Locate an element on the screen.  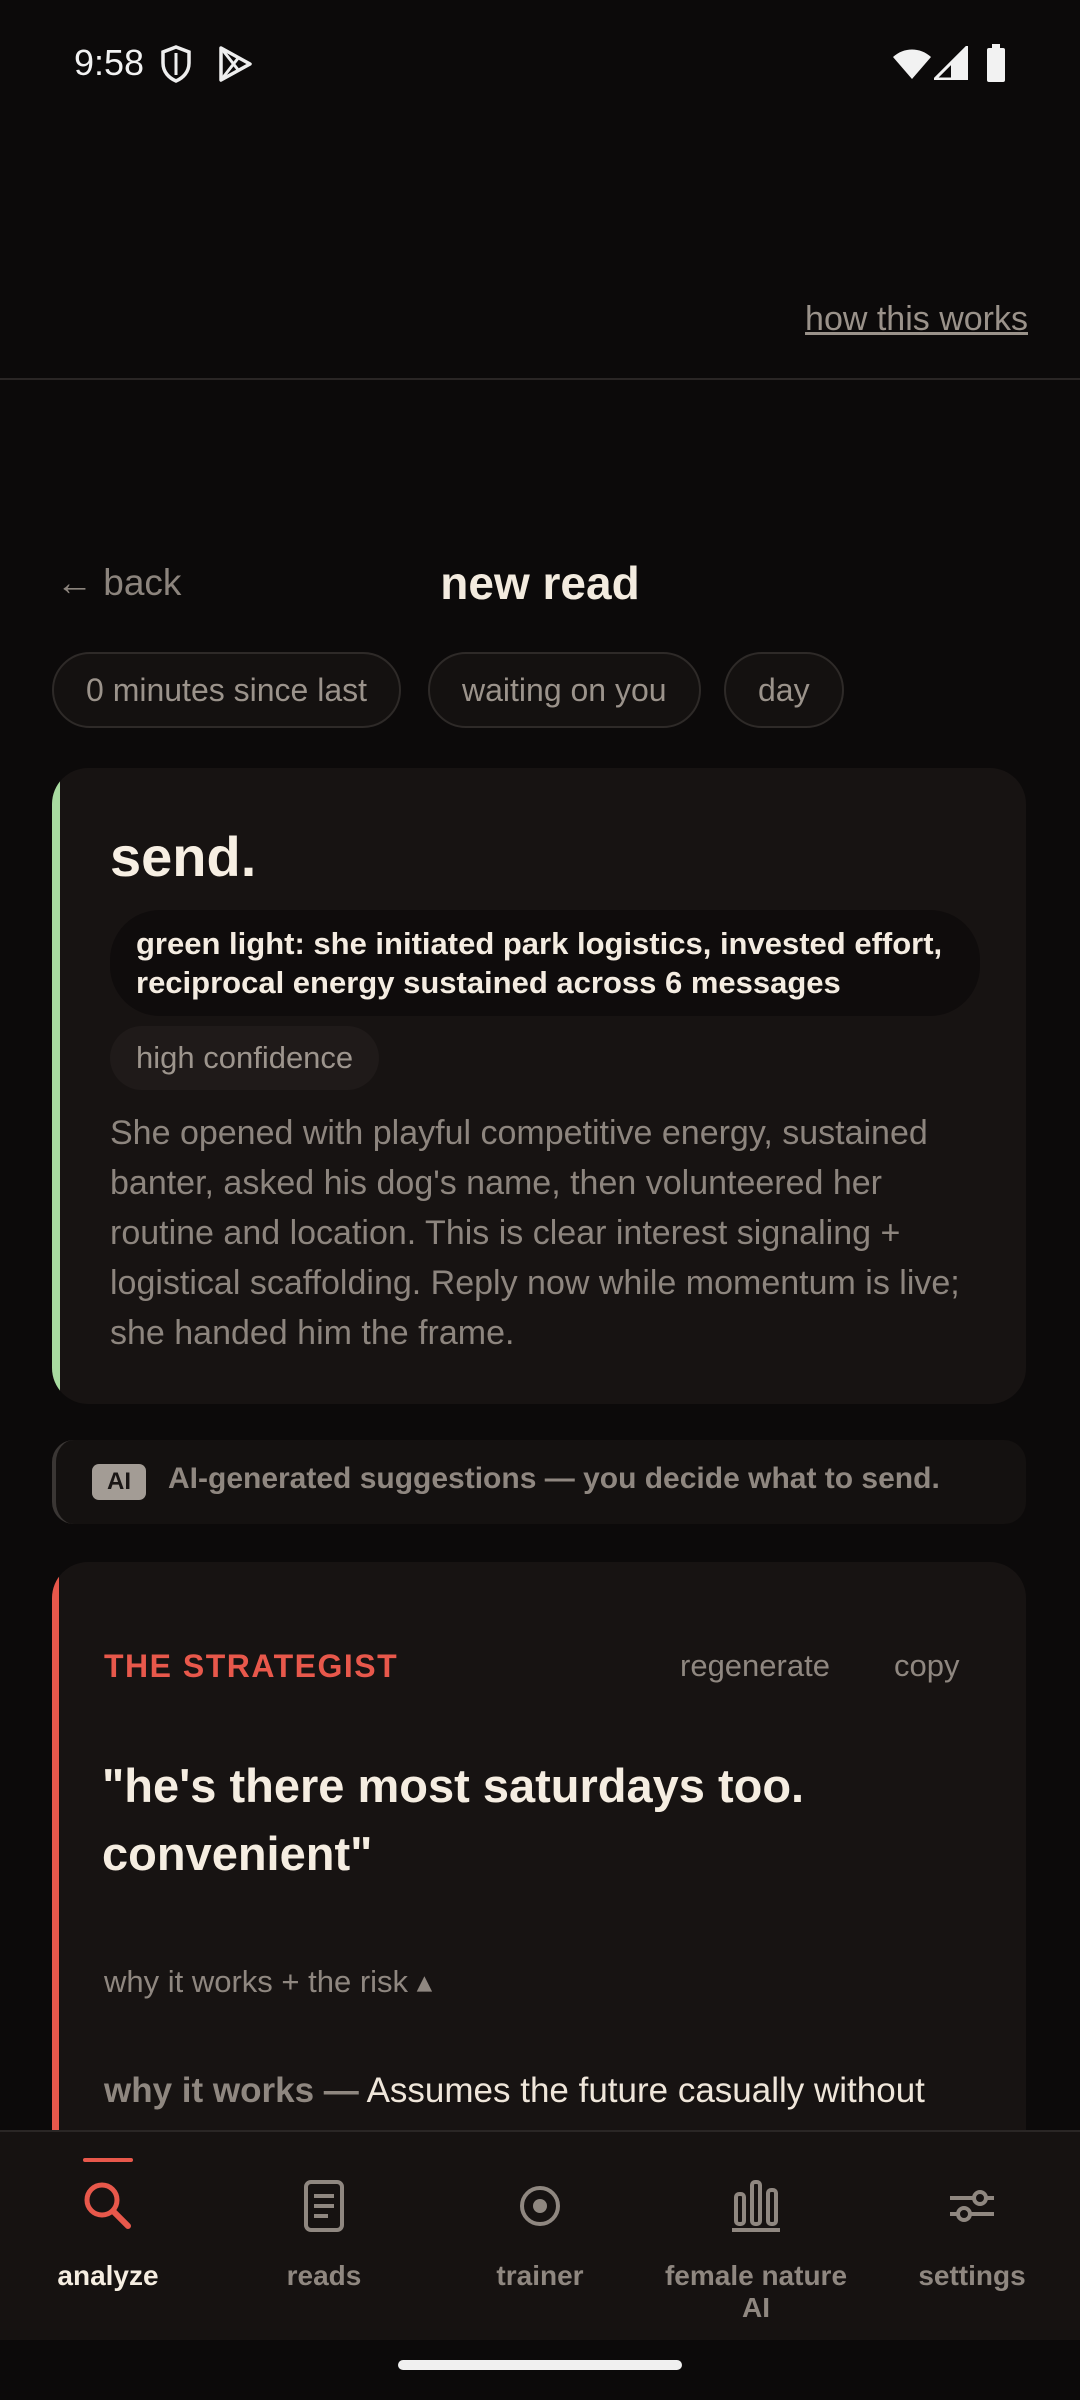
active-indicator is located at coordinates (108, 2160).